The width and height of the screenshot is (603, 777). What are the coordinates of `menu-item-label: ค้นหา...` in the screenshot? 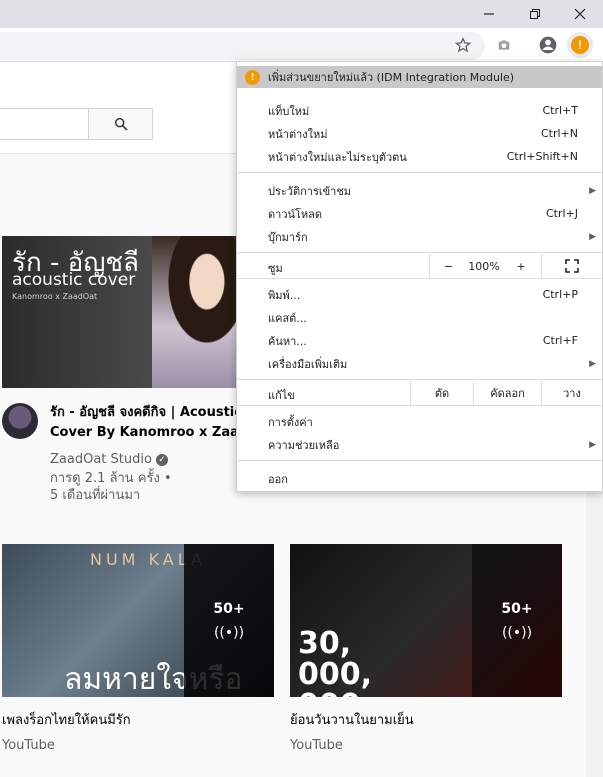 It's located at (287, 341).